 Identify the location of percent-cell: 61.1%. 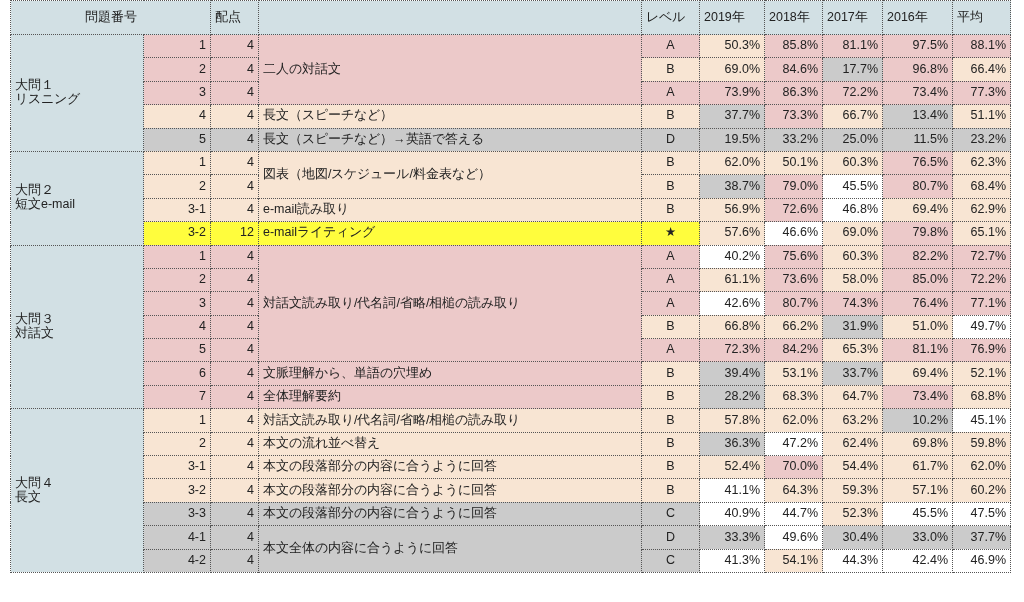
(732, 280).